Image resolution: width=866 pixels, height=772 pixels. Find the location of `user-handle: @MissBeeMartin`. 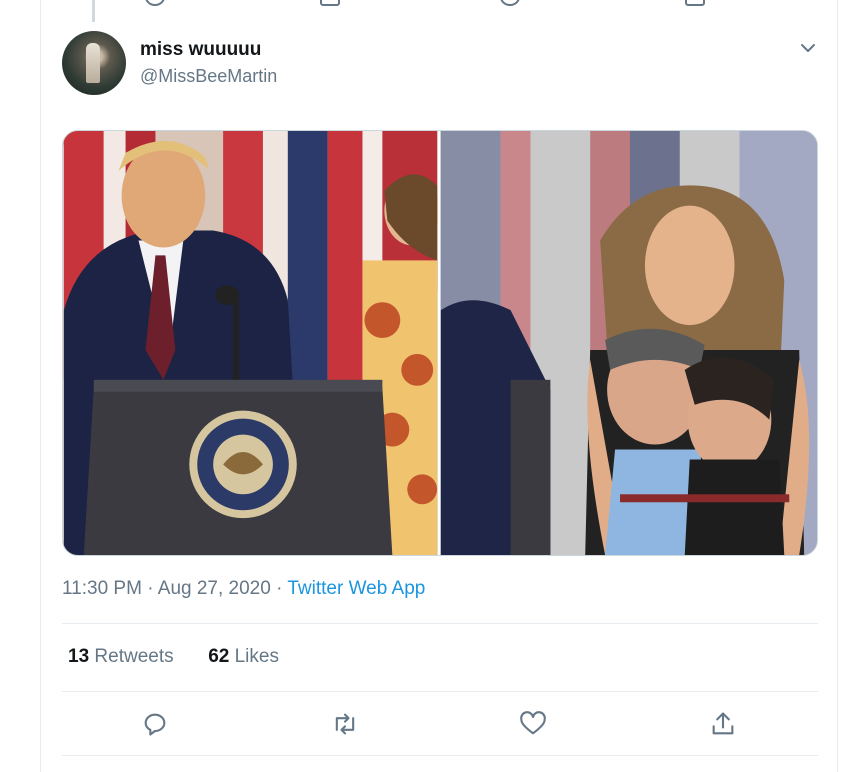

user-handle: @MissBeeMartin is located at coordinates (208, 76).